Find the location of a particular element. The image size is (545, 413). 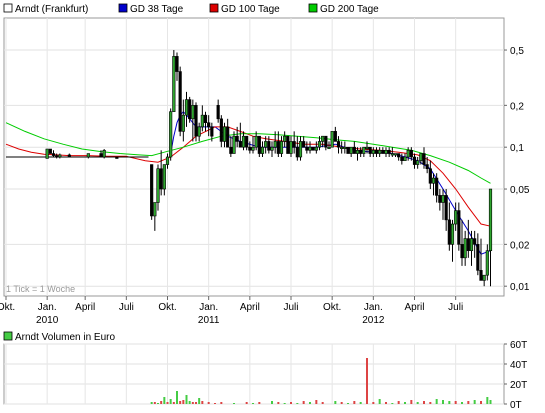

y-tick-label: 0,01 is located at coordinates (520, 287).